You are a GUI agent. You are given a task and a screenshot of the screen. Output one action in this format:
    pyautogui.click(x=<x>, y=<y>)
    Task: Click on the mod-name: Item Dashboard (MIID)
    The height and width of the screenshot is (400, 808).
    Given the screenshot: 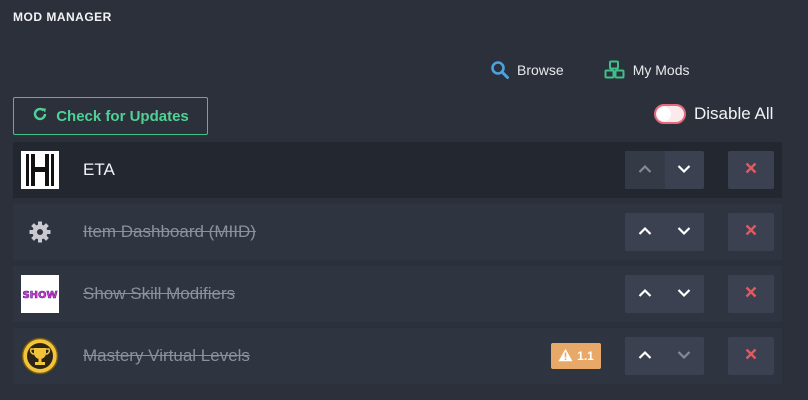 What is the action you would take?
    pyautogui.click(x=169, y=231)
    